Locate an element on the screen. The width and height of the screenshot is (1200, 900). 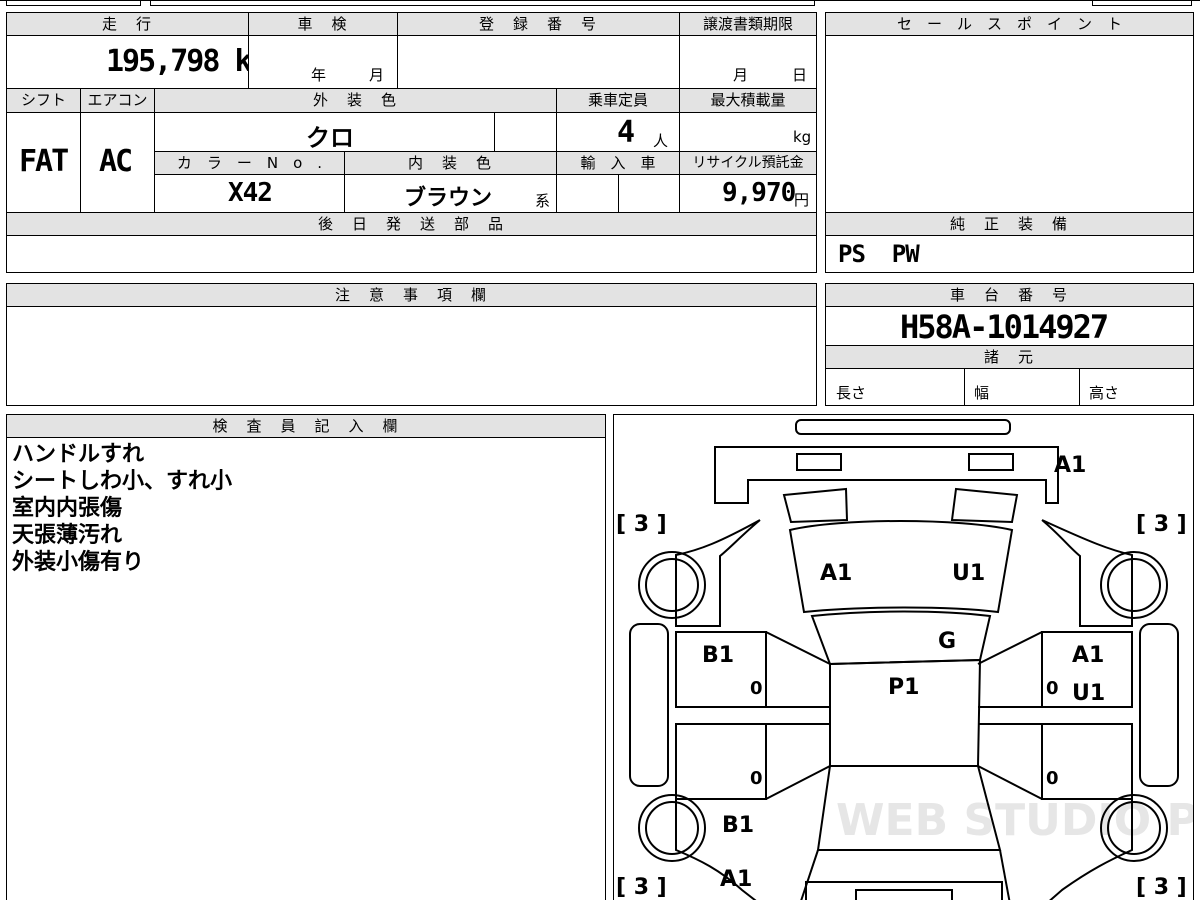
right-front-door-code: 0 is located at coordinates (1052, 688).